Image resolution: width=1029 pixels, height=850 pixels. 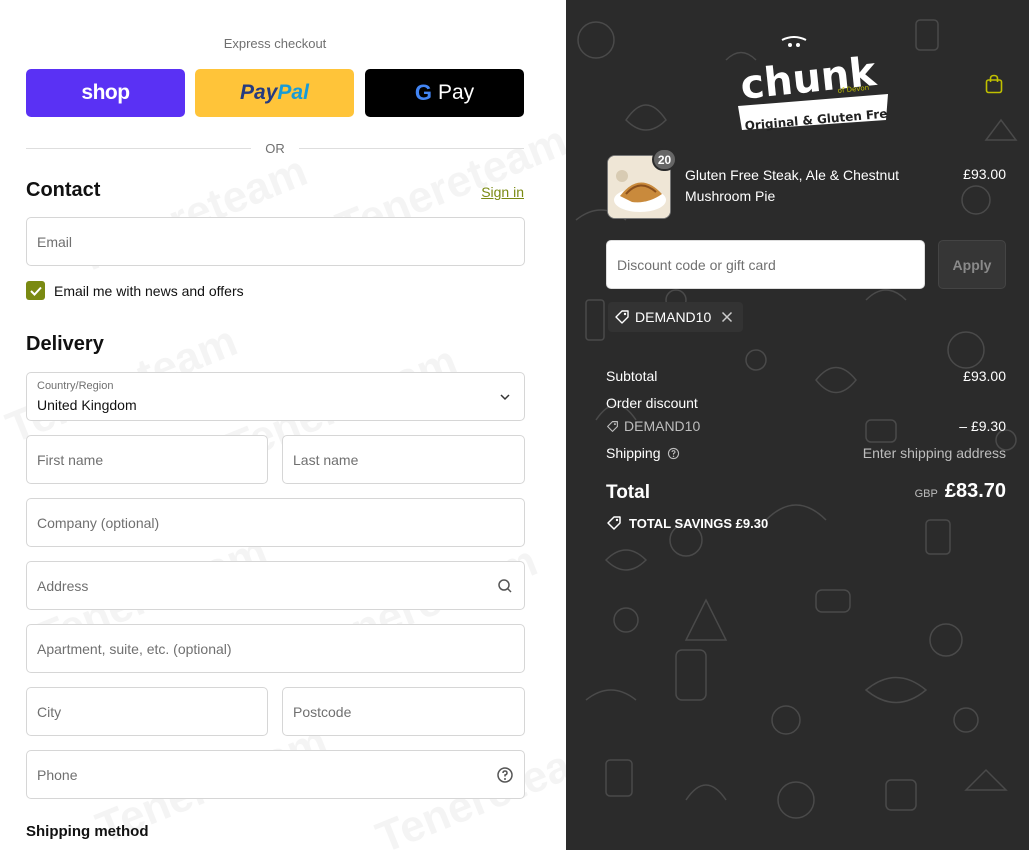 What do you see at coordinates (275, 396) in the screenshot?
I see `country-select: Country/Region United Kingdom` at bounding box center [275, 396].